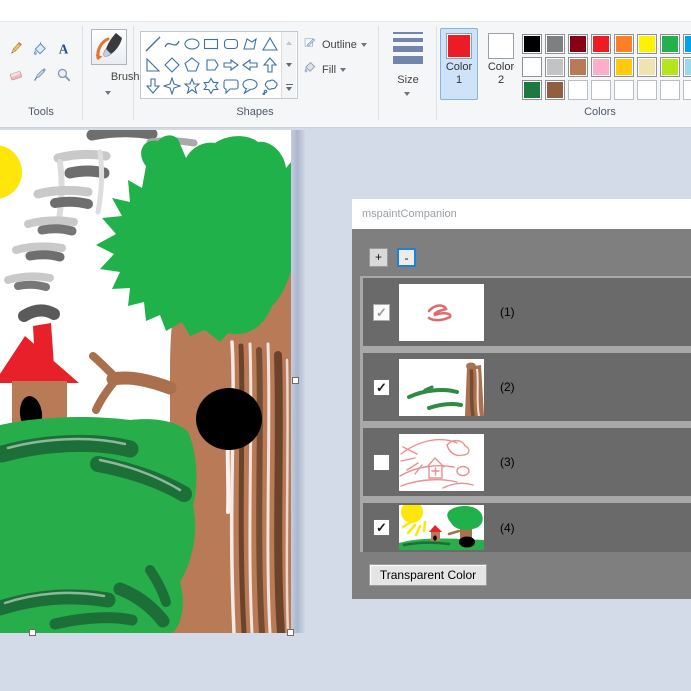 Image resolution: width=691 pixels, height=691 pixels. I want to click on outline-label: Outline, so click(339, 45).